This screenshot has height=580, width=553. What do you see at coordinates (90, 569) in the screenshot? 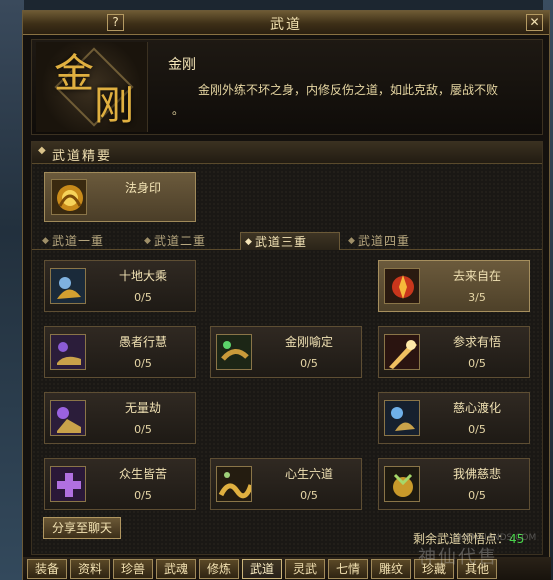
I see `bottom-tab-profile: 资料` at bounding box center [90, 569].